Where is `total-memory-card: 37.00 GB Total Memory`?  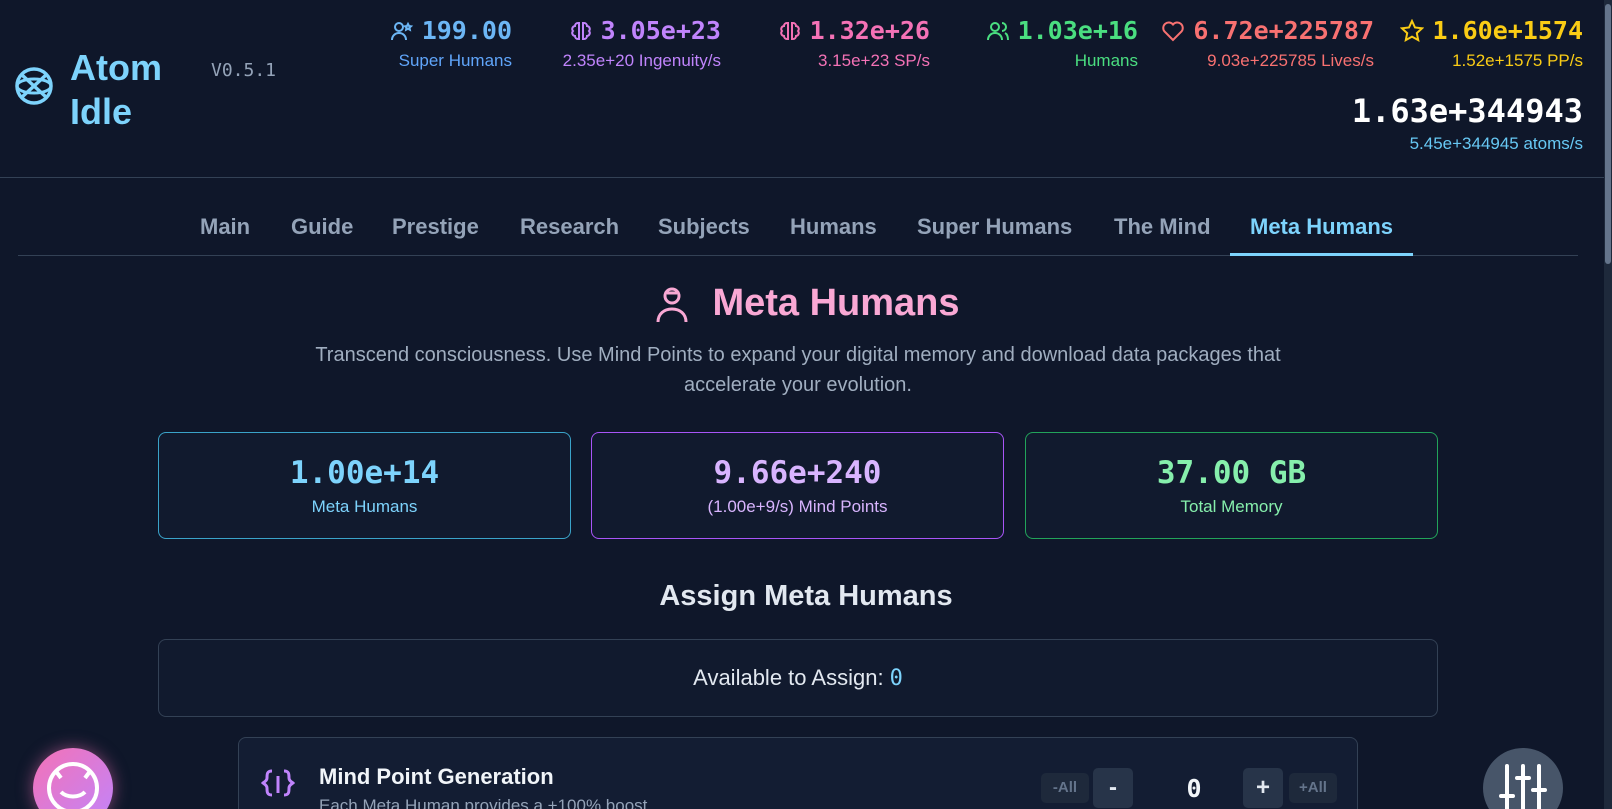 total-memory-card: 37.00 GB Total Memory is located at coordinates (1231, 485).